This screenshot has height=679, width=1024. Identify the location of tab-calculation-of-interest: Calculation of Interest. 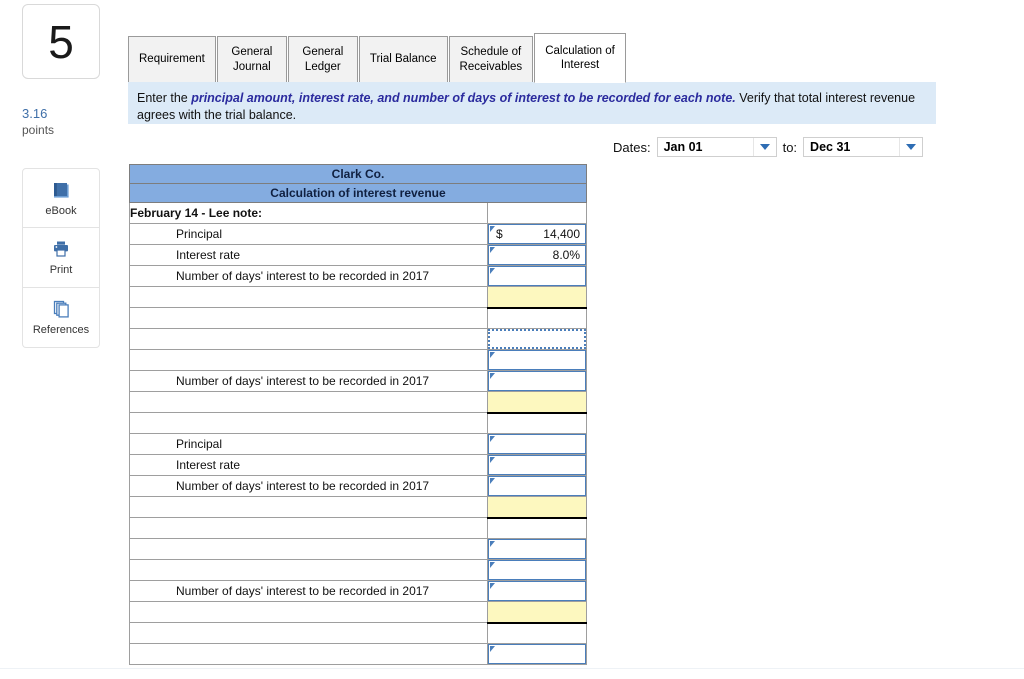
(580, 58).